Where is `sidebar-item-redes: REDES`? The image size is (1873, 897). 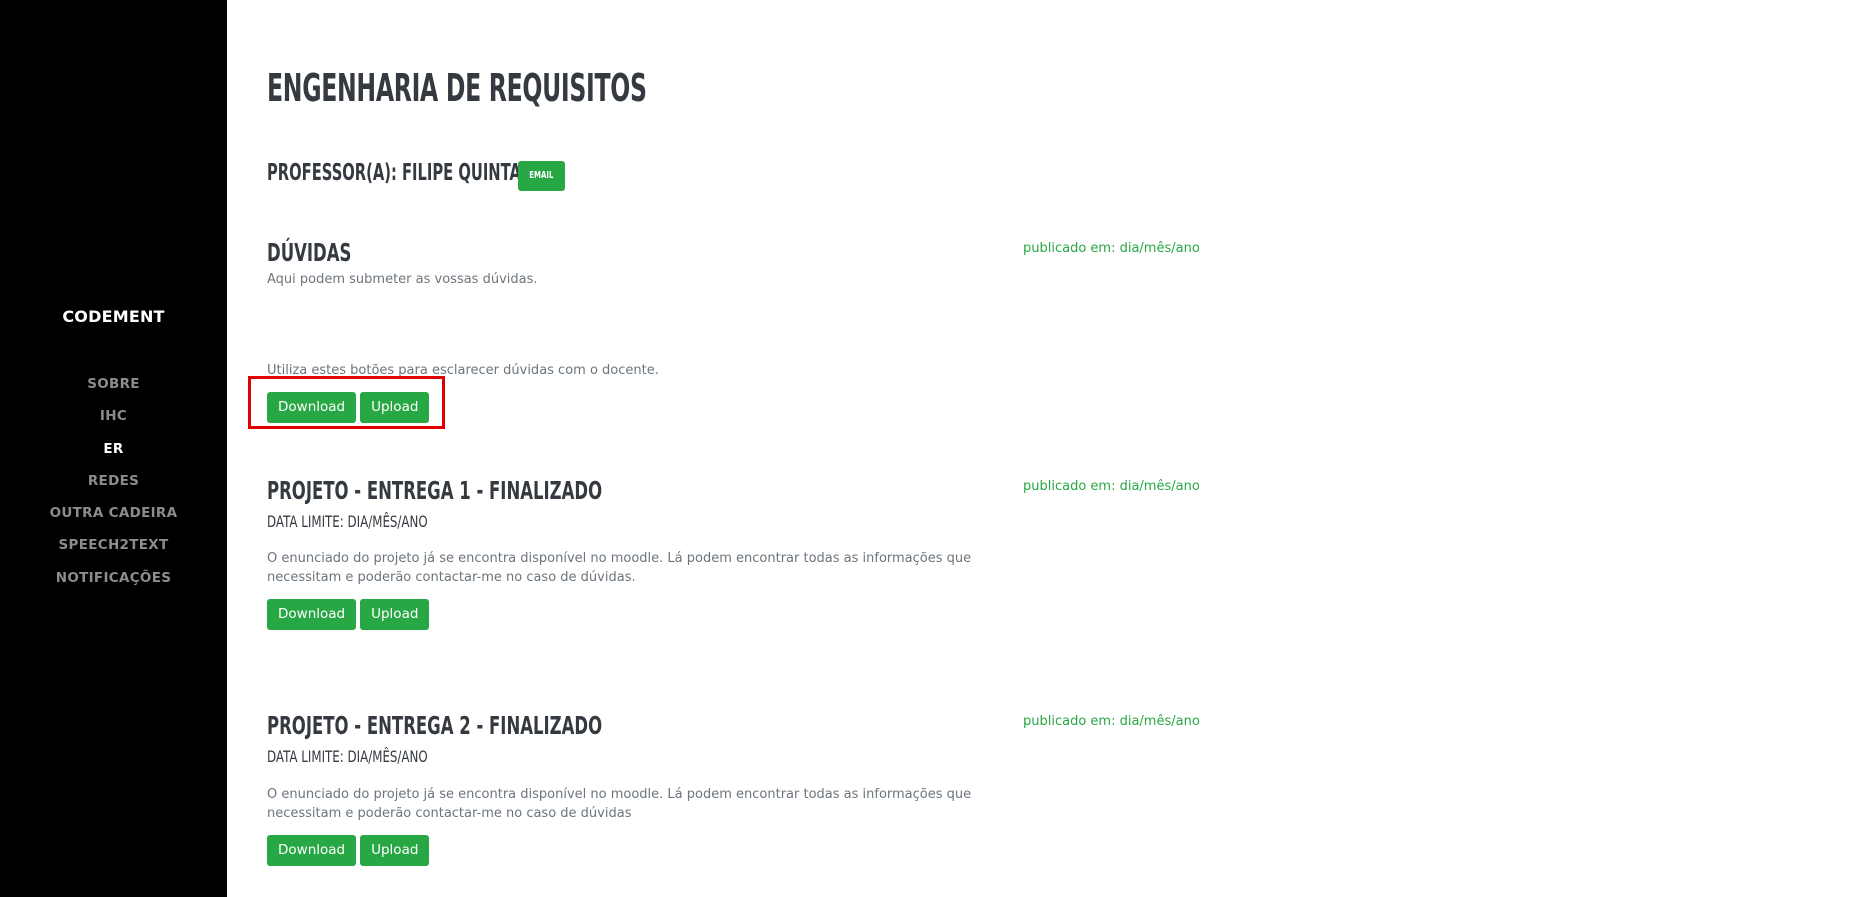 sidebar-item-redes: REDES is located at coordinates (113, 487).